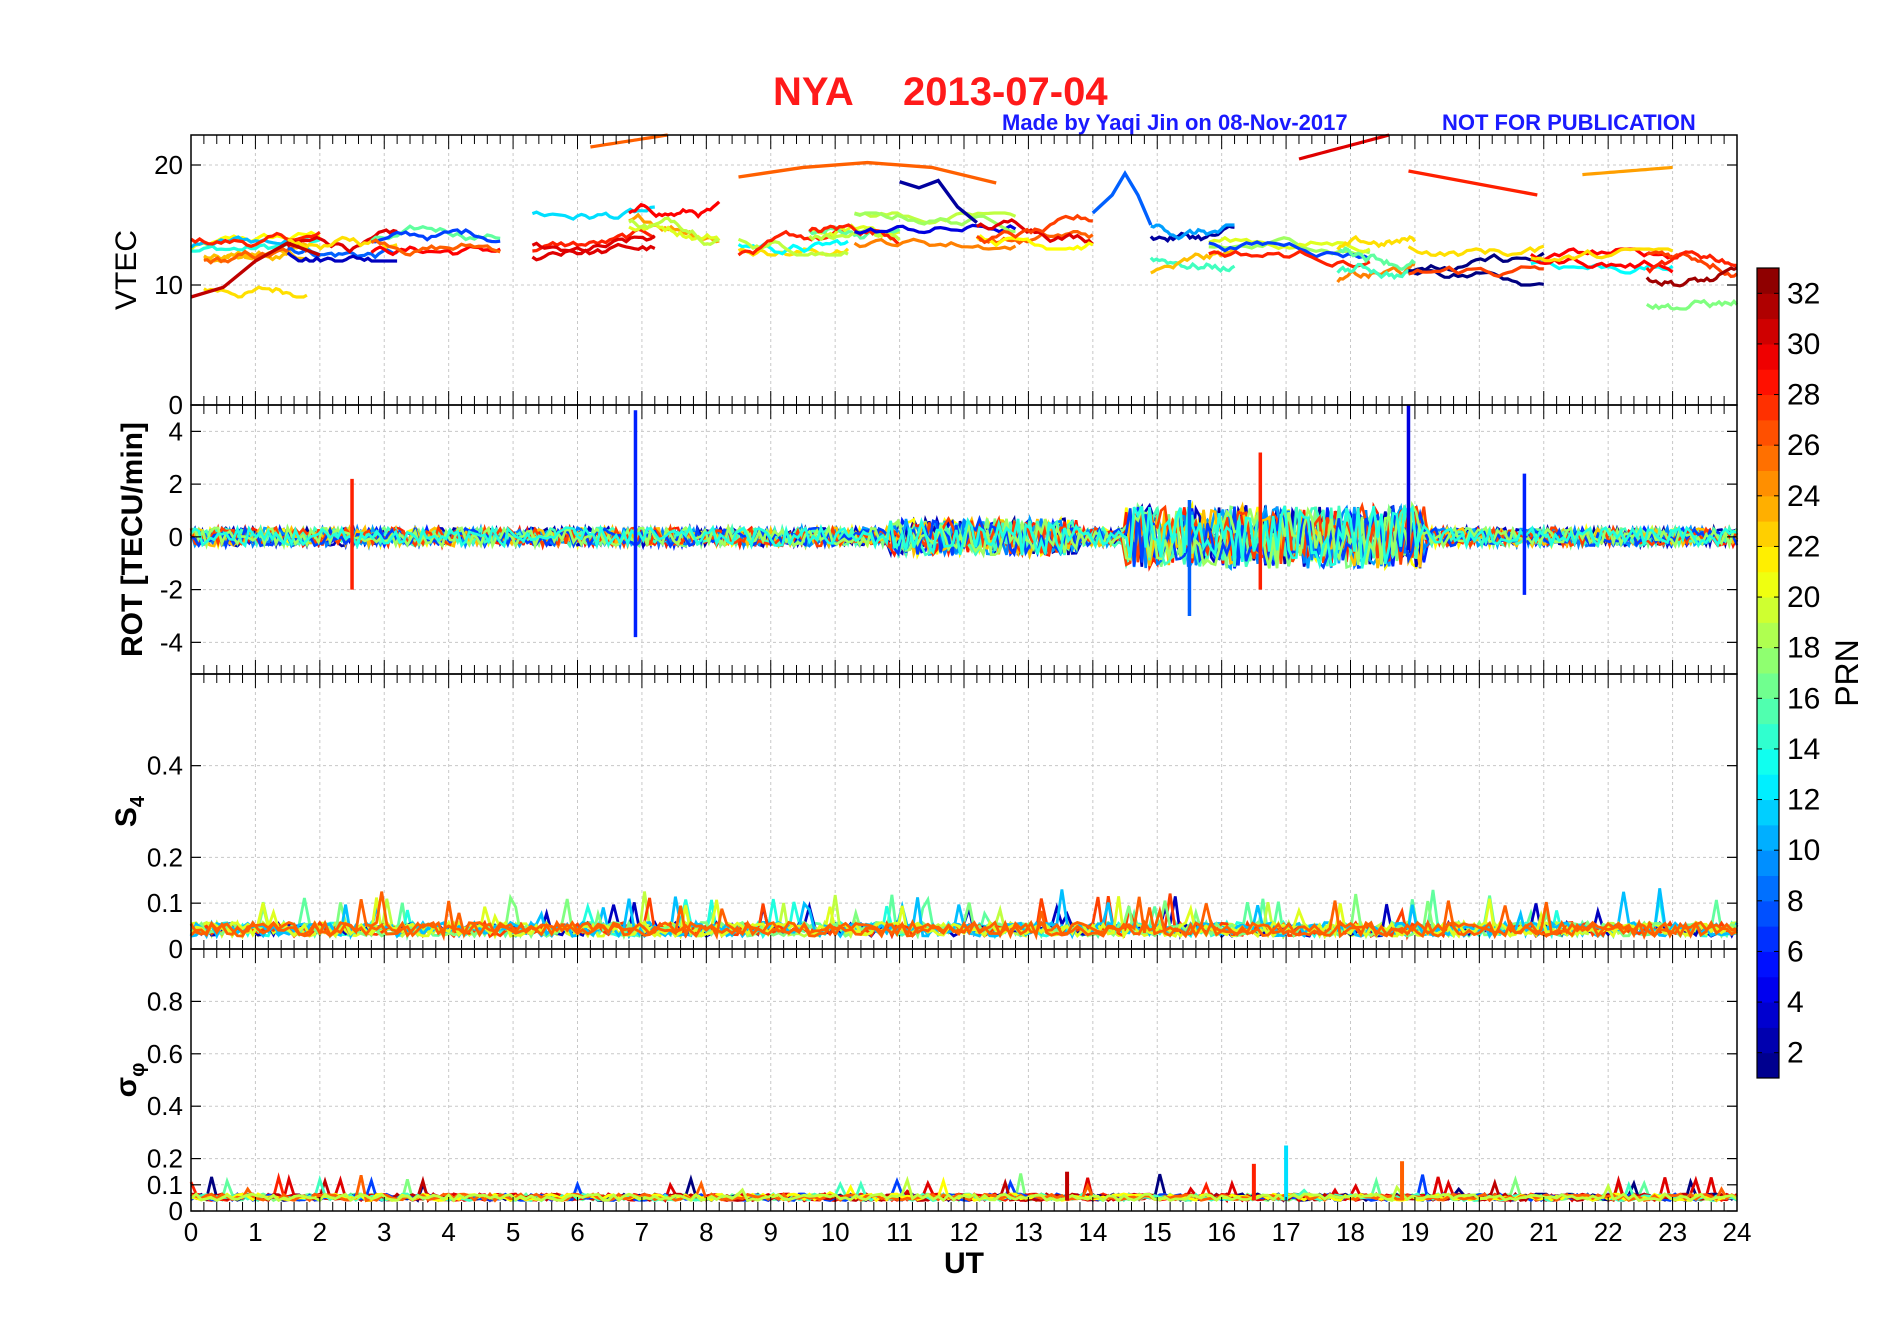 The width and height of the screenshot is (1904, 1330). What do you see at coordinates (1795, 951) in the screenshot?
I see `colorbar-tick-label: 6` at bounding box center [1795, 951].